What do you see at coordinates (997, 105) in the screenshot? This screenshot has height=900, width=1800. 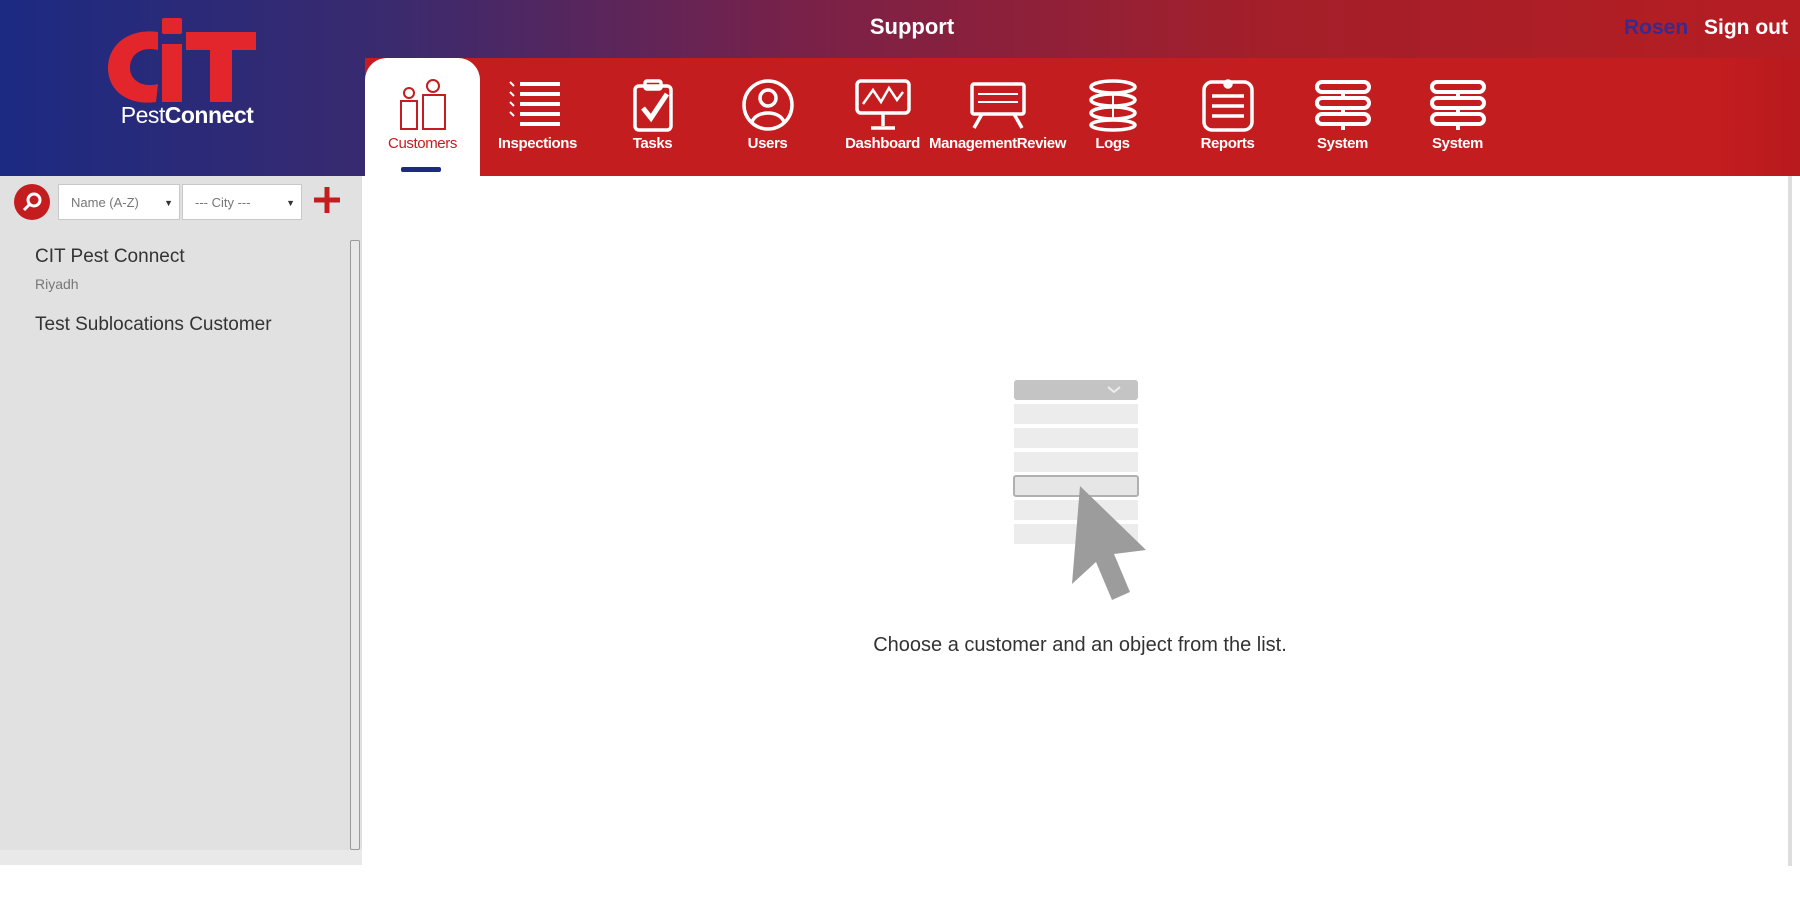 I see `management-review-icon` at bounding box center [997, 105].